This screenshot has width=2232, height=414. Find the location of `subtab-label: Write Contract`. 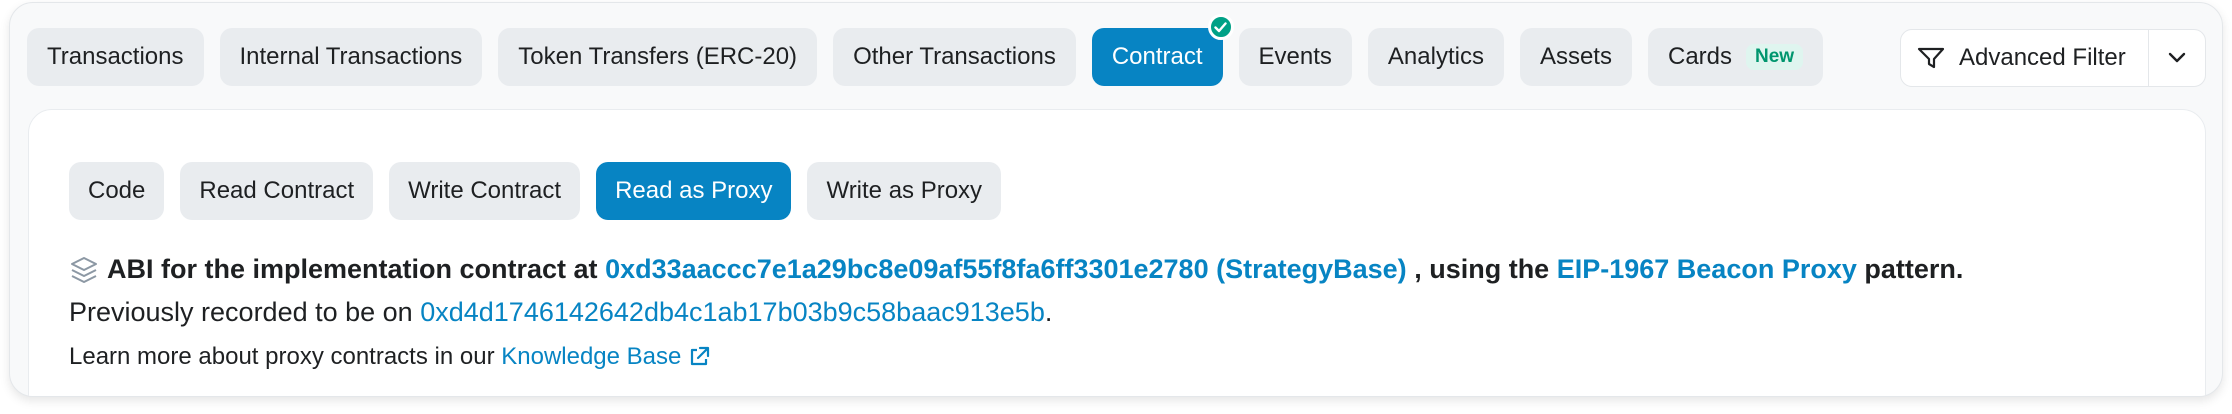

subtab-label: Write Contract is located at coordinates (485, 190).